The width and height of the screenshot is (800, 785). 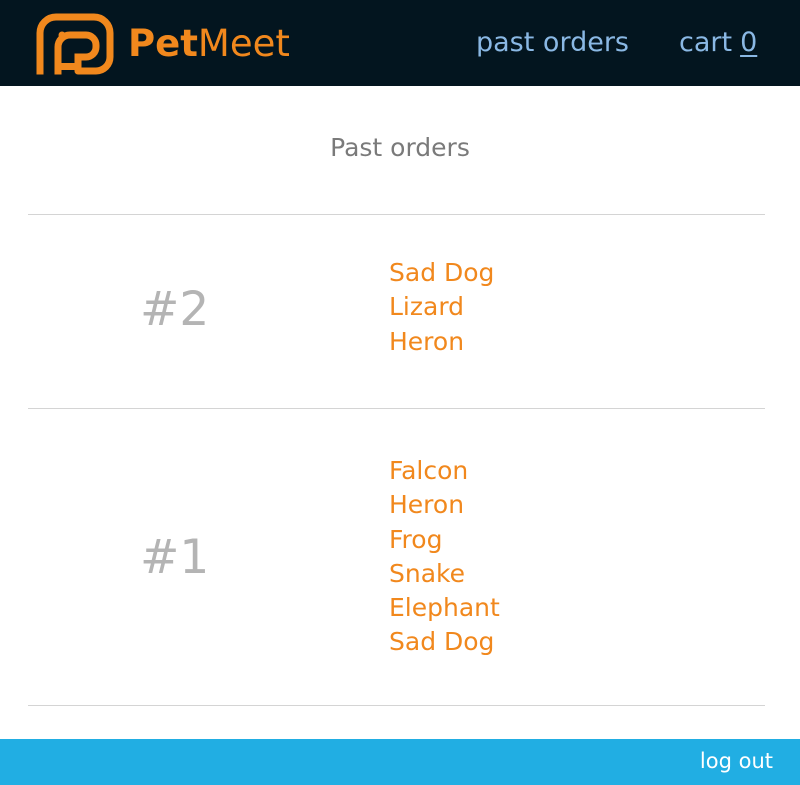 What do you see at coordinates (552, 43) in the screenshot?
I see `nav-past-orders-link: past orders` at bounding box center [552, 43].